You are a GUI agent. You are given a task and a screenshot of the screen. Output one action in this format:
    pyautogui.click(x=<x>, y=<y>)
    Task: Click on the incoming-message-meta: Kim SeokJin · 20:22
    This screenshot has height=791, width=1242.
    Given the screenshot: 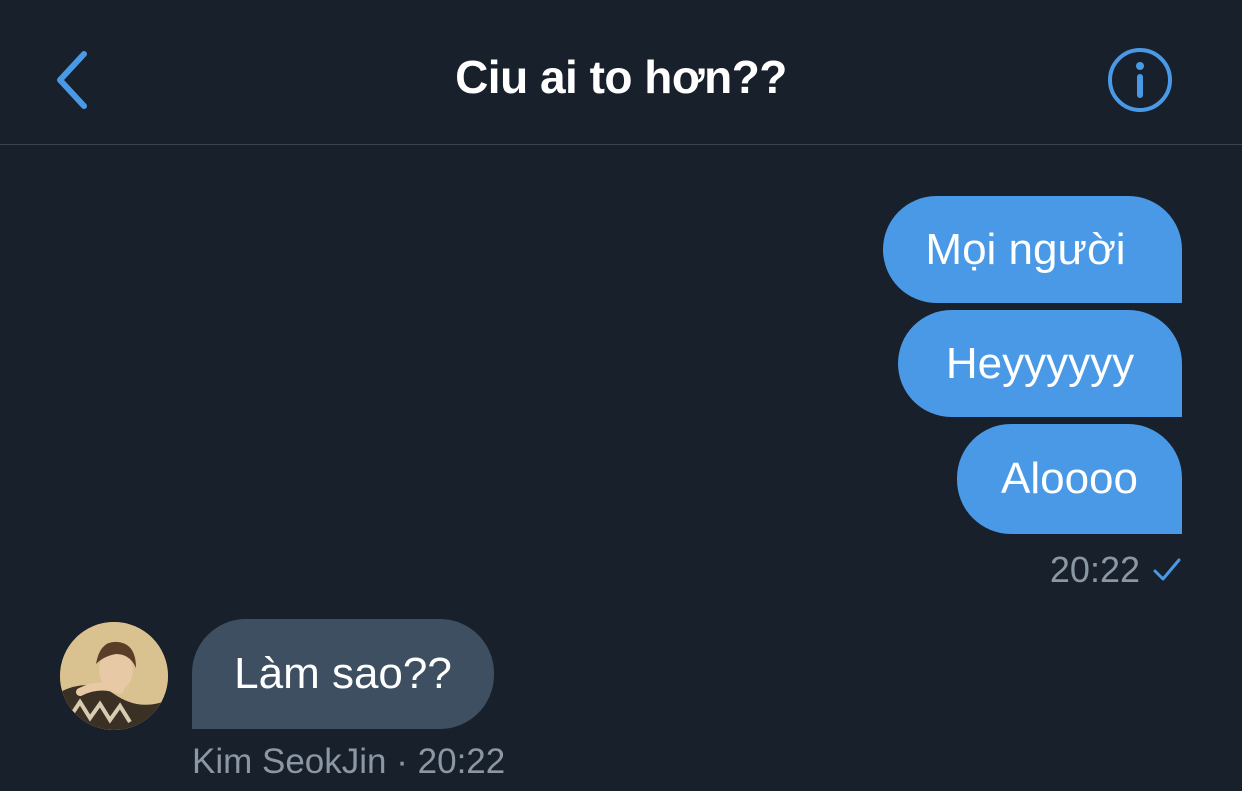 What is the action you would take?
    pyautogui.click(x=348, y=762)
    